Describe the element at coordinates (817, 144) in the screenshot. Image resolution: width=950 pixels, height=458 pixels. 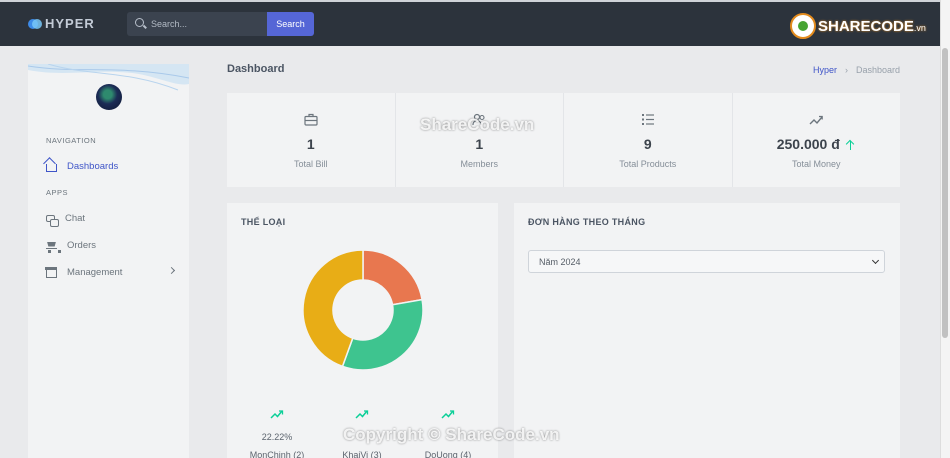
I see `stat-value: 250.000 đ` at that location.